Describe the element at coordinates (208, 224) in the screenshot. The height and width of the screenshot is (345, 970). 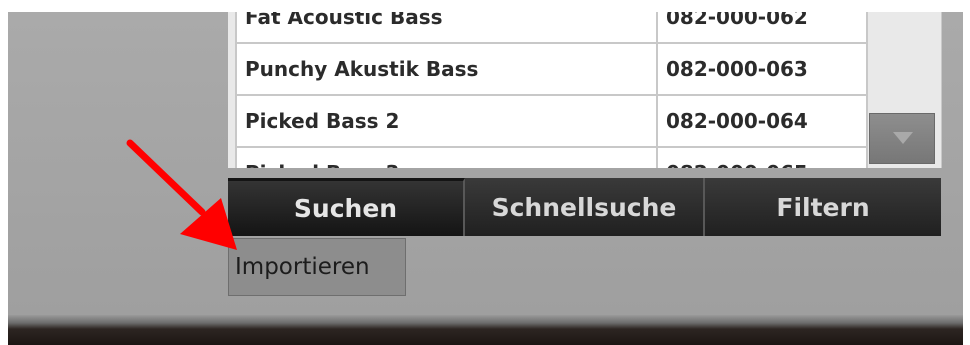
I see `red-arrow-head` at that location.